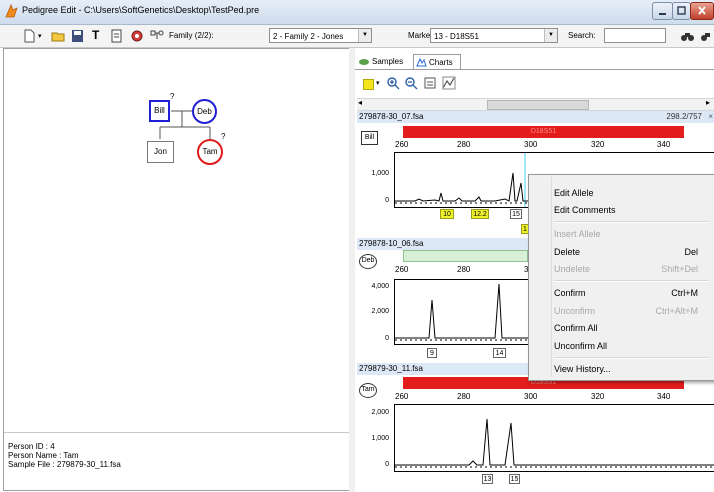 This screenshot has width=714, height=492. Describe the element at coordinates (447, 214) in the screenshot. I see `allele-label: 10` at that location.